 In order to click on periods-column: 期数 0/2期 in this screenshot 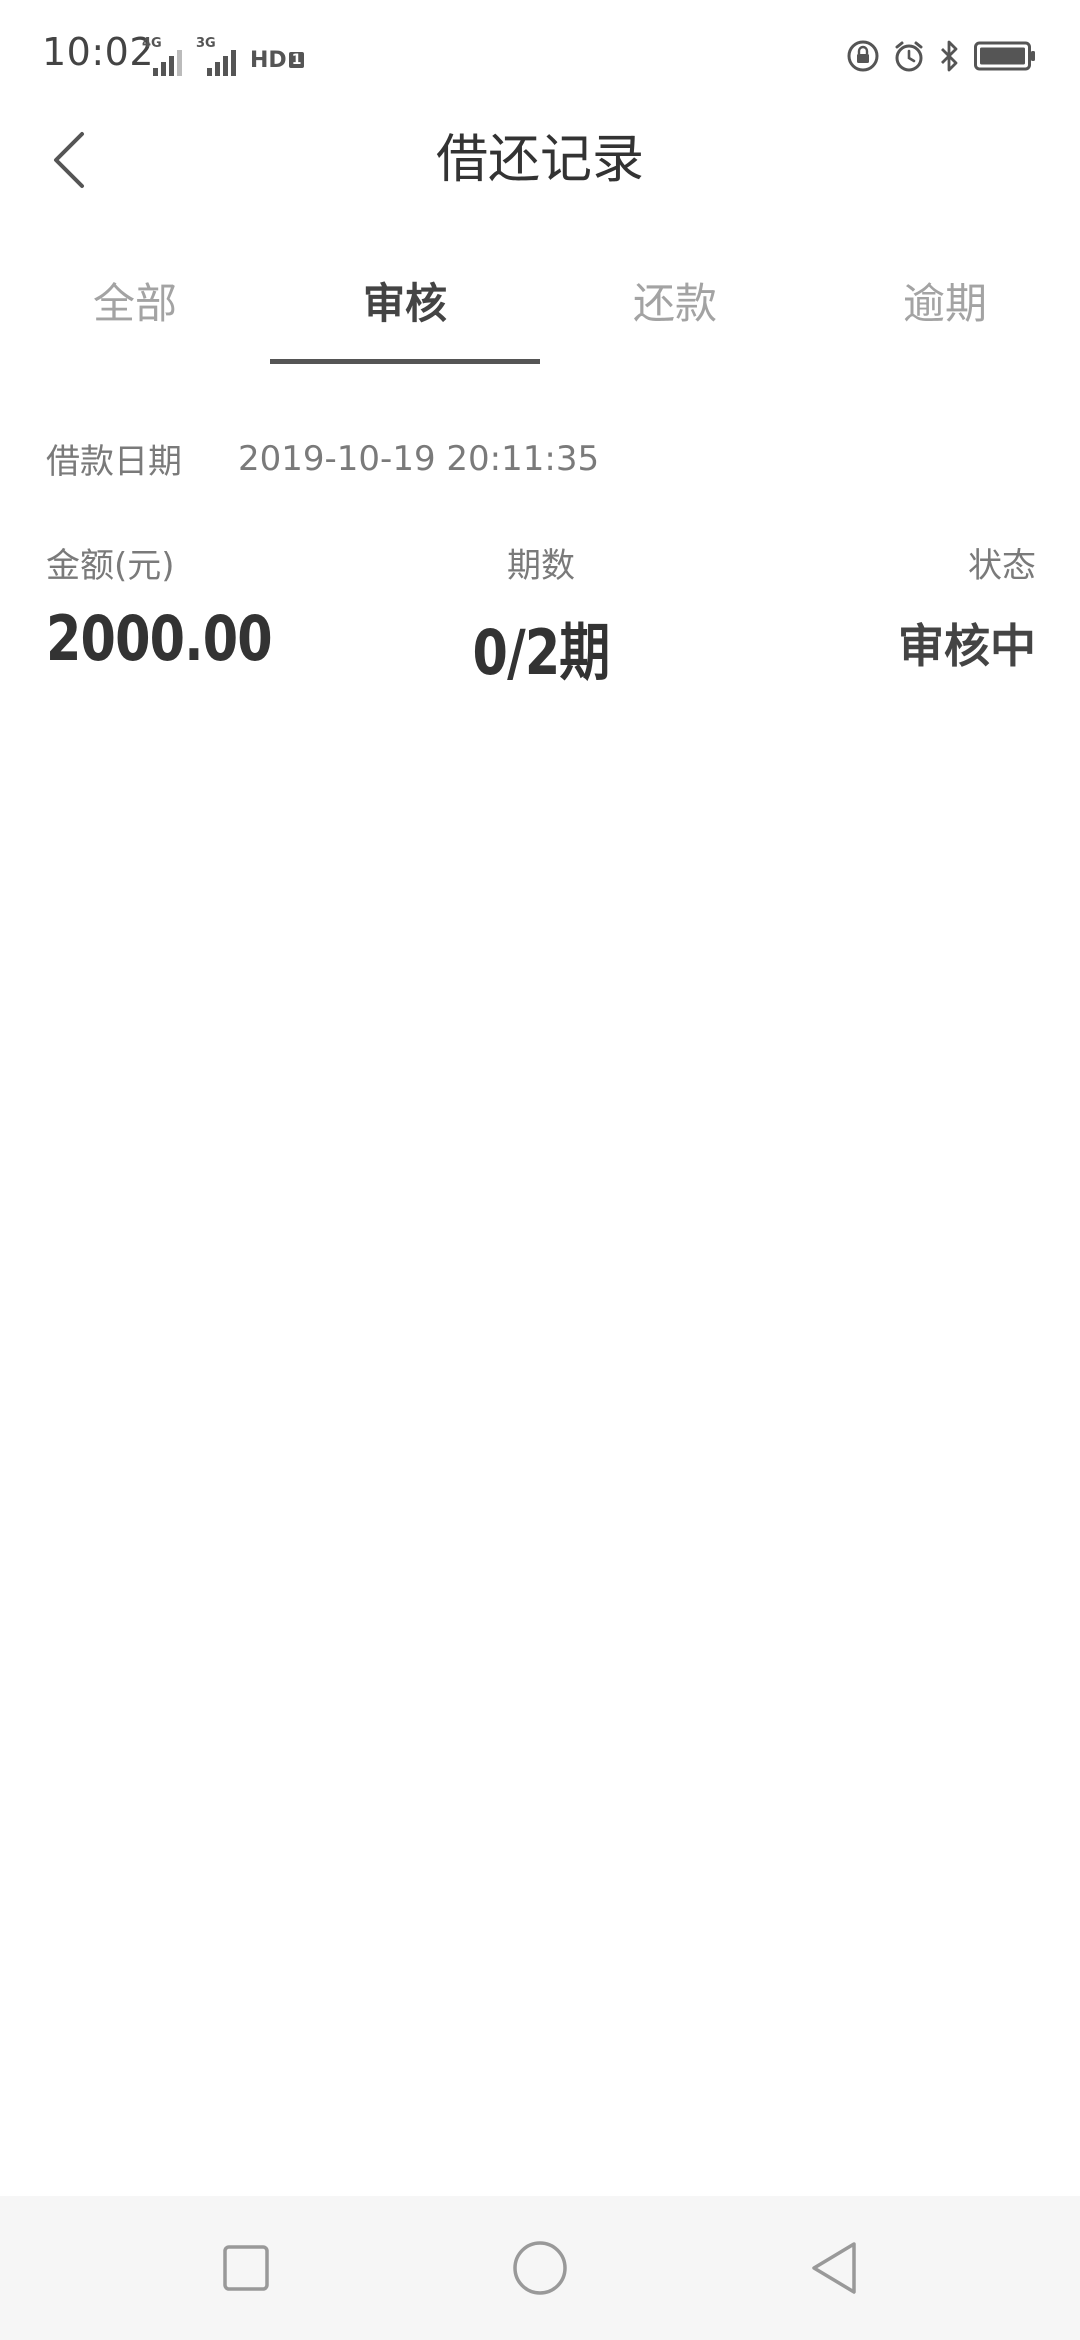, I will do `click(541, 618)`.